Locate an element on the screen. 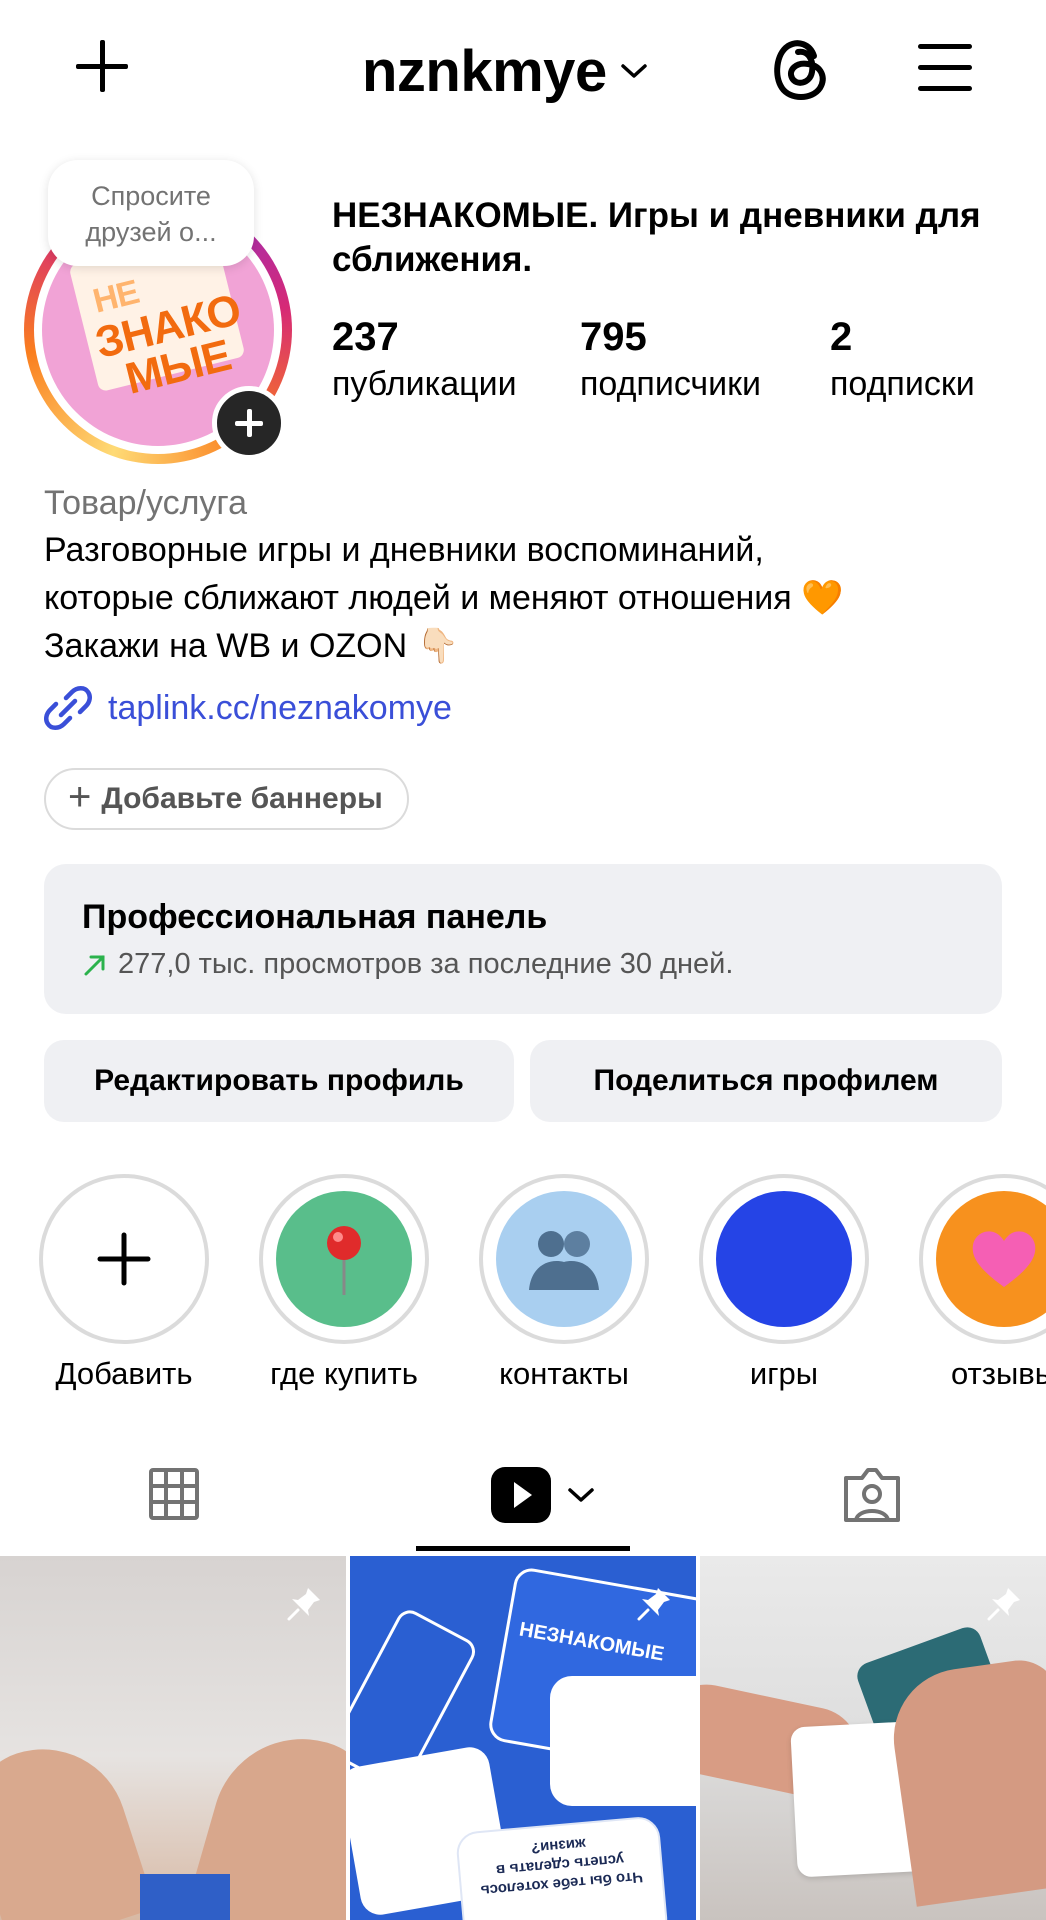 The height and width of the screenshot is (1920, 1046). category-label: Товар/услуга is located at coordinates (145, 503).